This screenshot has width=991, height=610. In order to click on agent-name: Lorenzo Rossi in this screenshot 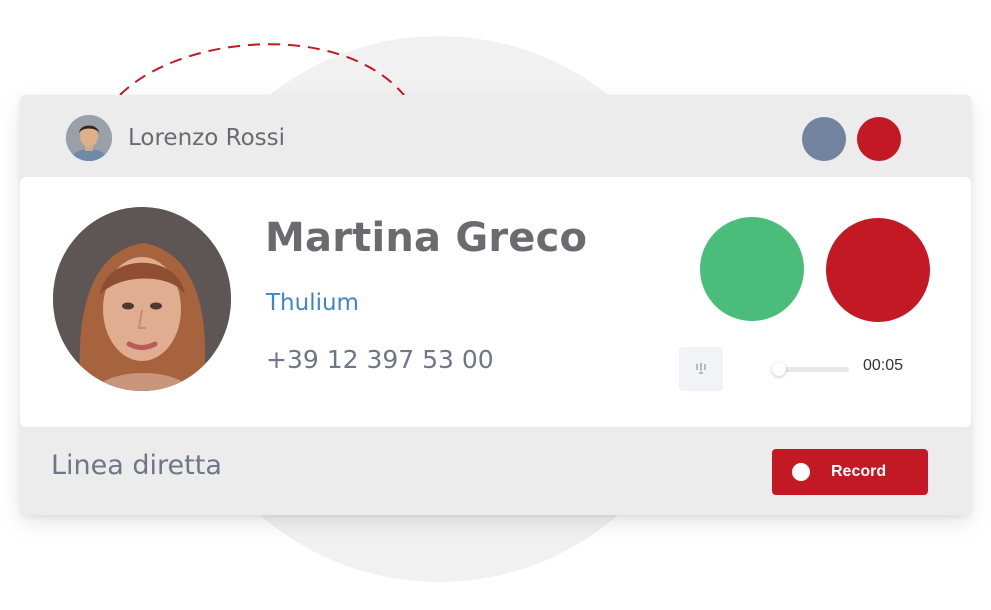, I will do `click(206, 138)`.